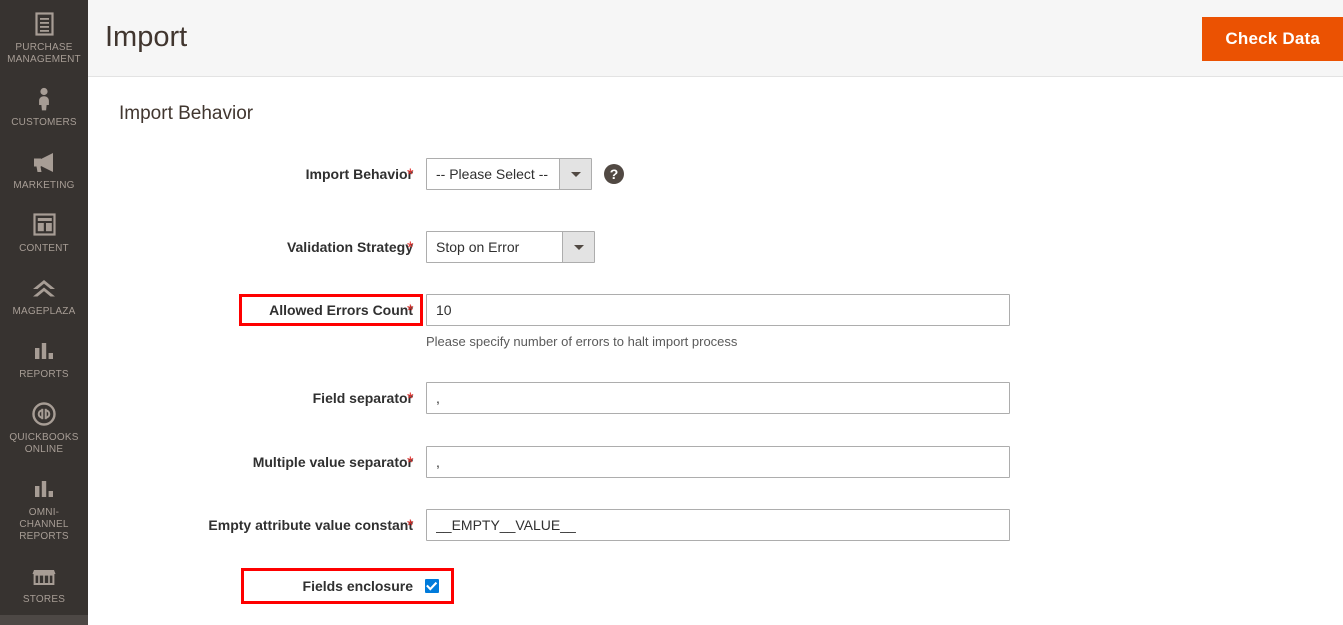 Image resolution: width=1343 pixels, height=625 pixels. I want to click on form-row-multiple-value-separator: Multiple value separator *, so click(715, 462).